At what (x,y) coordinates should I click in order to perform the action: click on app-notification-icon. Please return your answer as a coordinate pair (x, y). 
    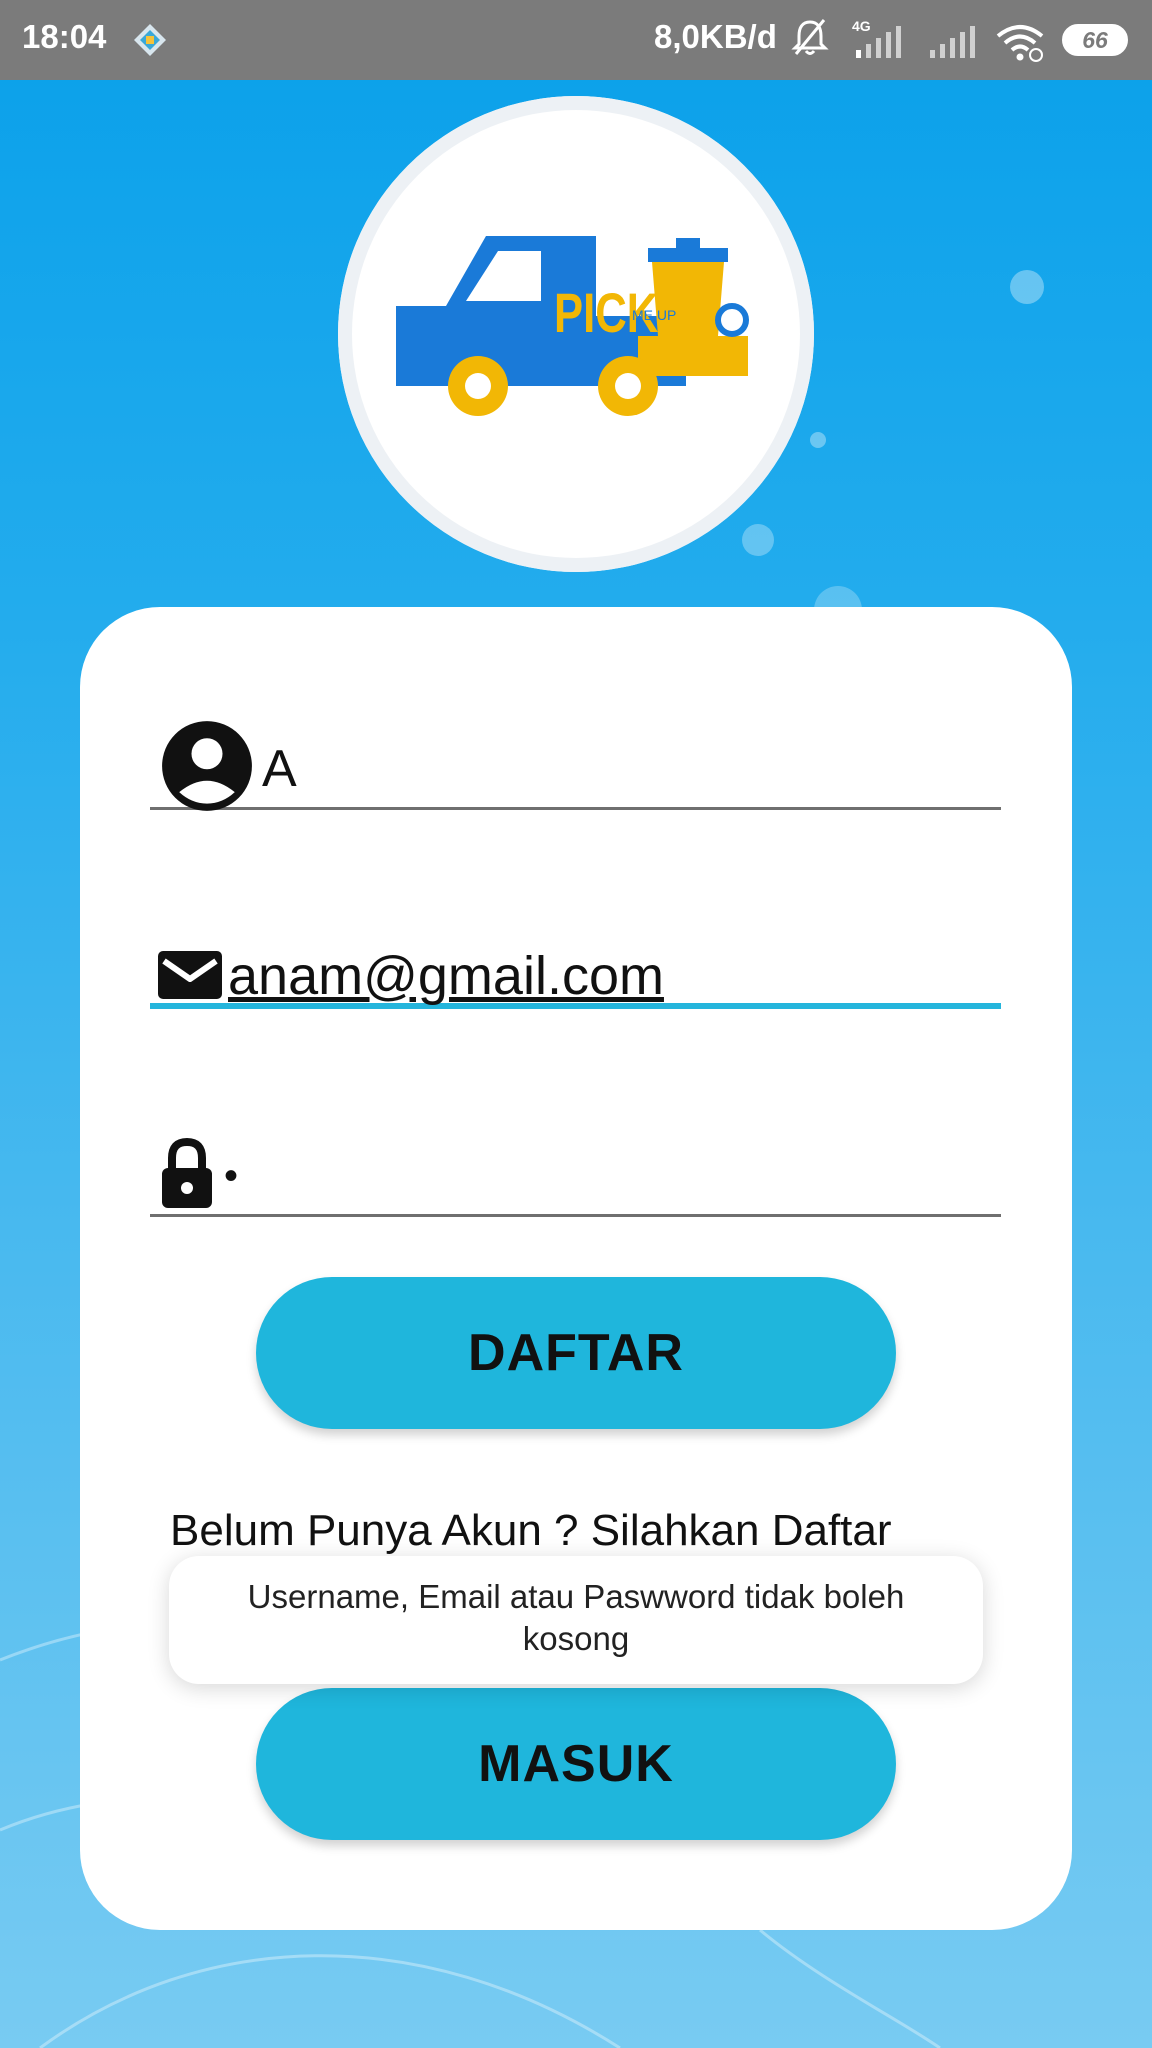
    Looking at the image, I should click on (150, 40).